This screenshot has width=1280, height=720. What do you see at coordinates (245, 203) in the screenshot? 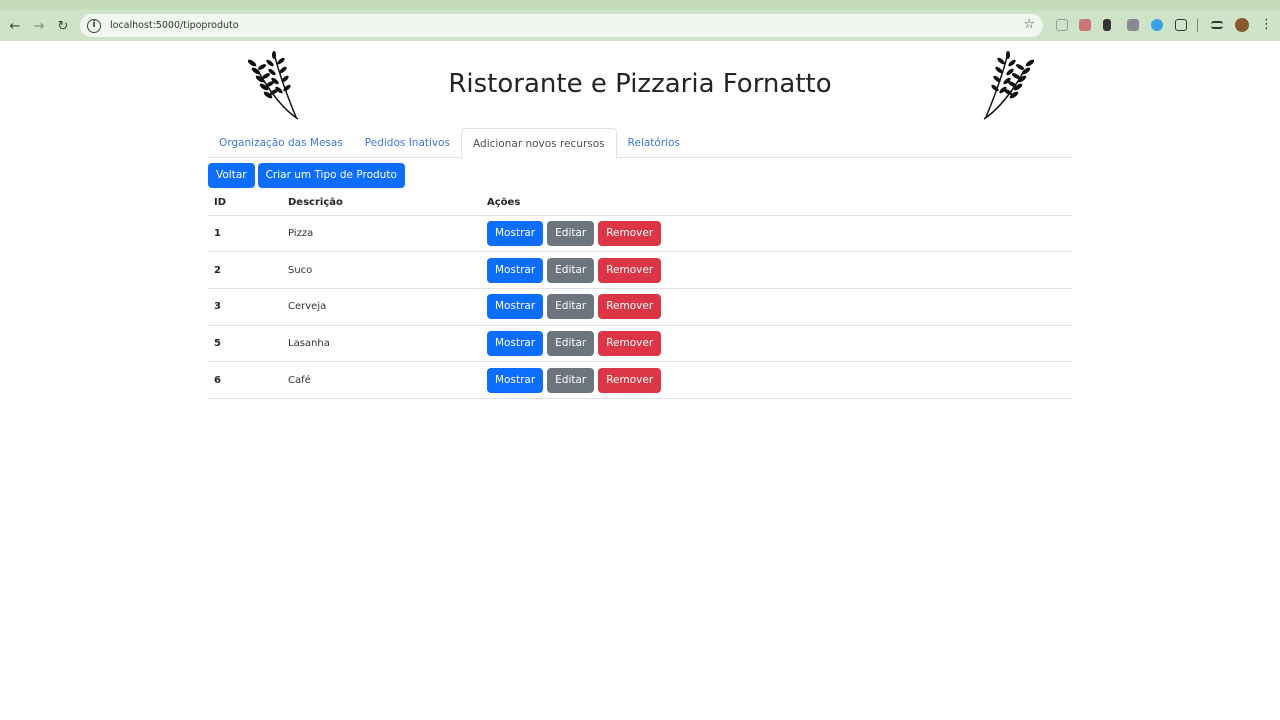
I see `column-header-id: ID` at bounding box center [245, 203].